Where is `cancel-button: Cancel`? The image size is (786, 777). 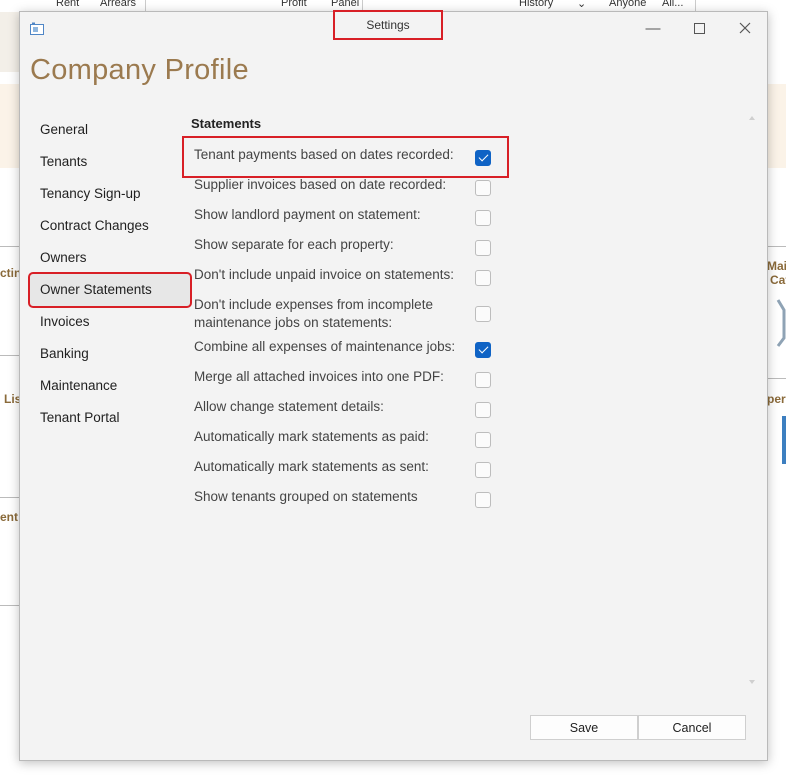 cancel-button: Cancel is located at coordinates (692, 727).